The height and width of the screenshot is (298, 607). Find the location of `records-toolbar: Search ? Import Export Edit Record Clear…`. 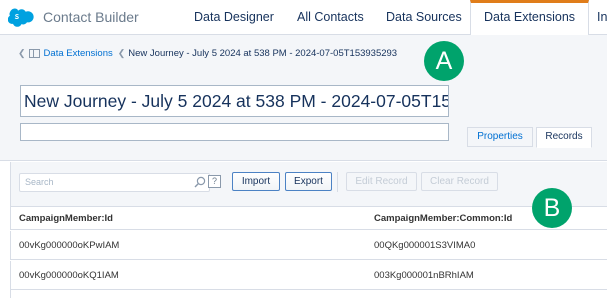

records-toolbar: Search ? Import Export Edit Record Clear… is located at coordinates (308, 184).